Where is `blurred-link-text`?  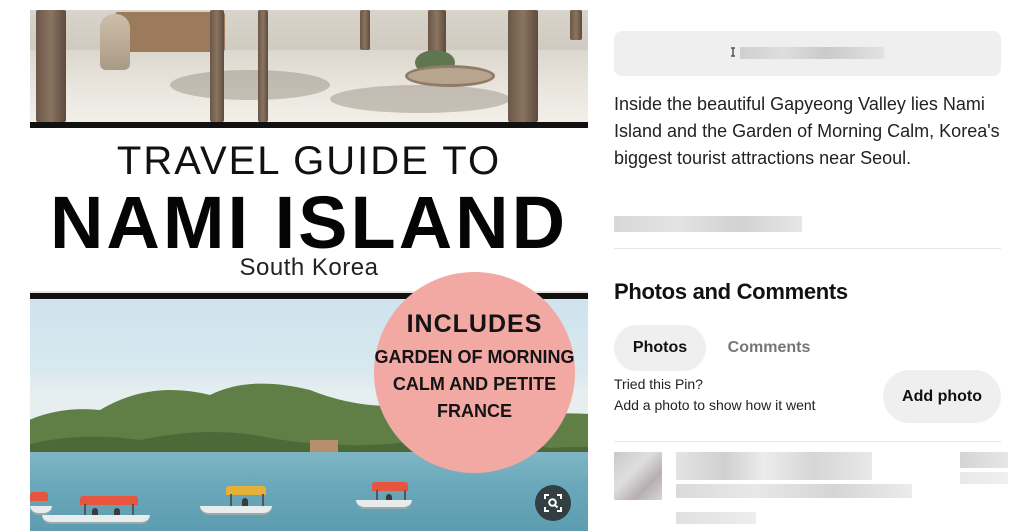 blurred-link-text is located at coordinates (812, 53).